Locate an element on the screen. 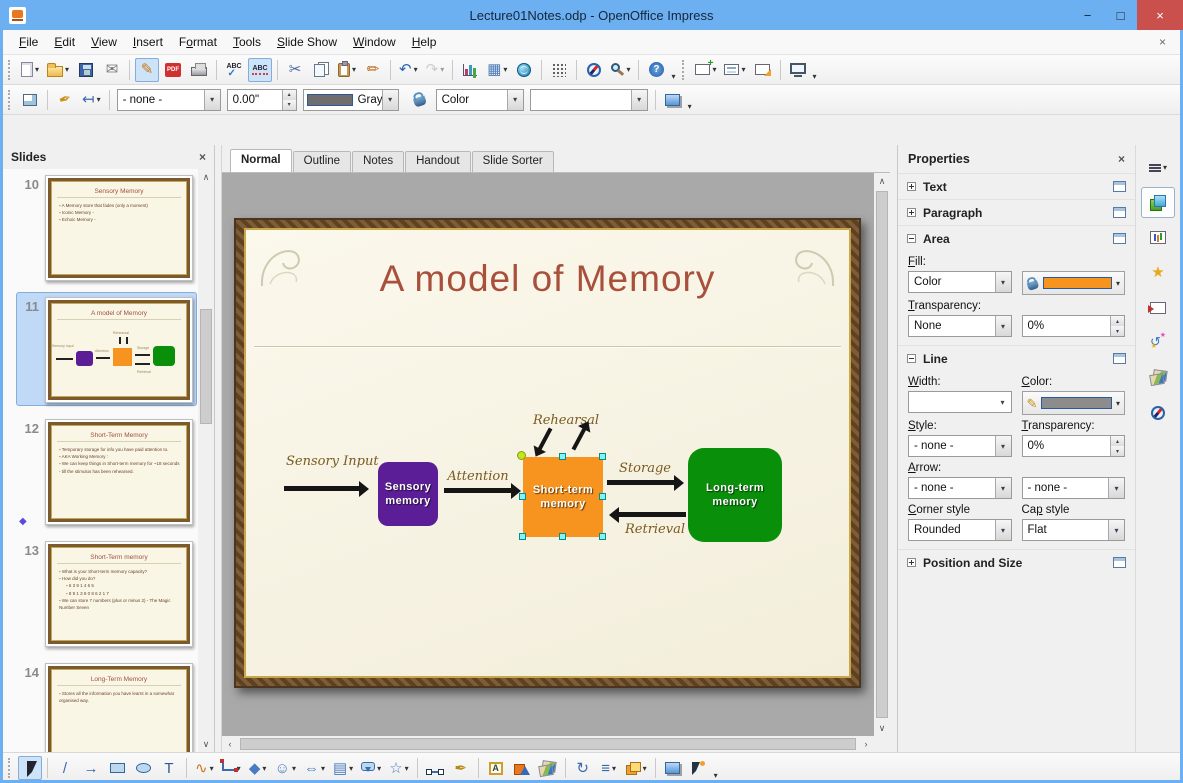  export-pdf-button: PDF is located at coordinates (173, 70).